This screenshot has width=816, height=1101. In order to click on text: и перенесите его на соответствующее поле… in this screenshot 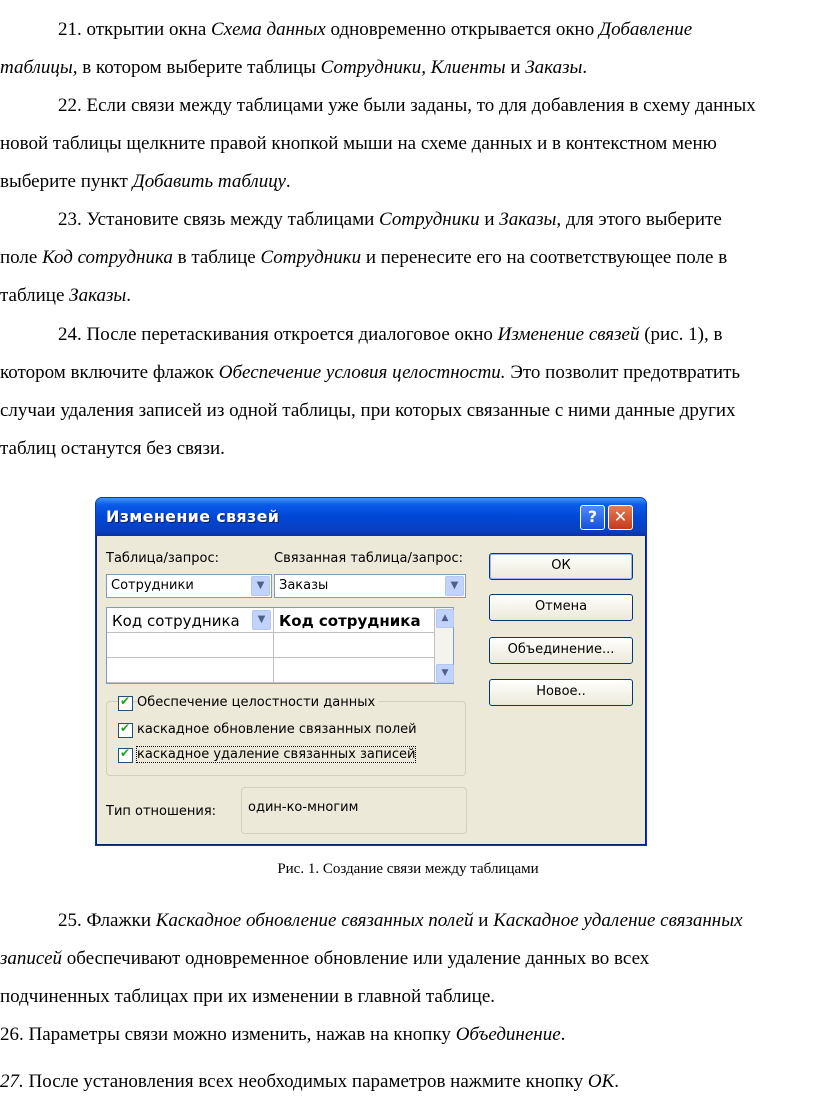, I will do `click(544, 257)`.